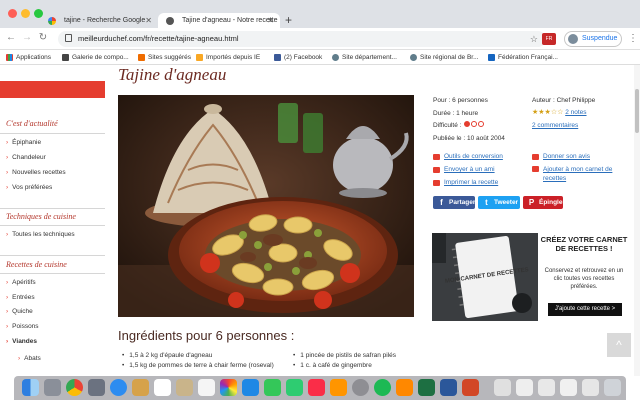 This screenshot has height=400, width=640. I want to click on calendar-icon, so click(162, 387).